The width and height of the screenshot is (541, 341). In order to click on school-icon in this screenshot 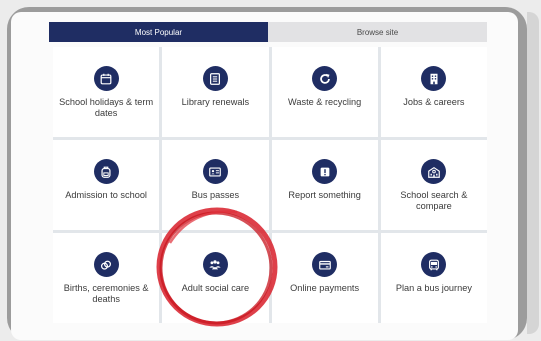, I will do `click(434, 171)`.